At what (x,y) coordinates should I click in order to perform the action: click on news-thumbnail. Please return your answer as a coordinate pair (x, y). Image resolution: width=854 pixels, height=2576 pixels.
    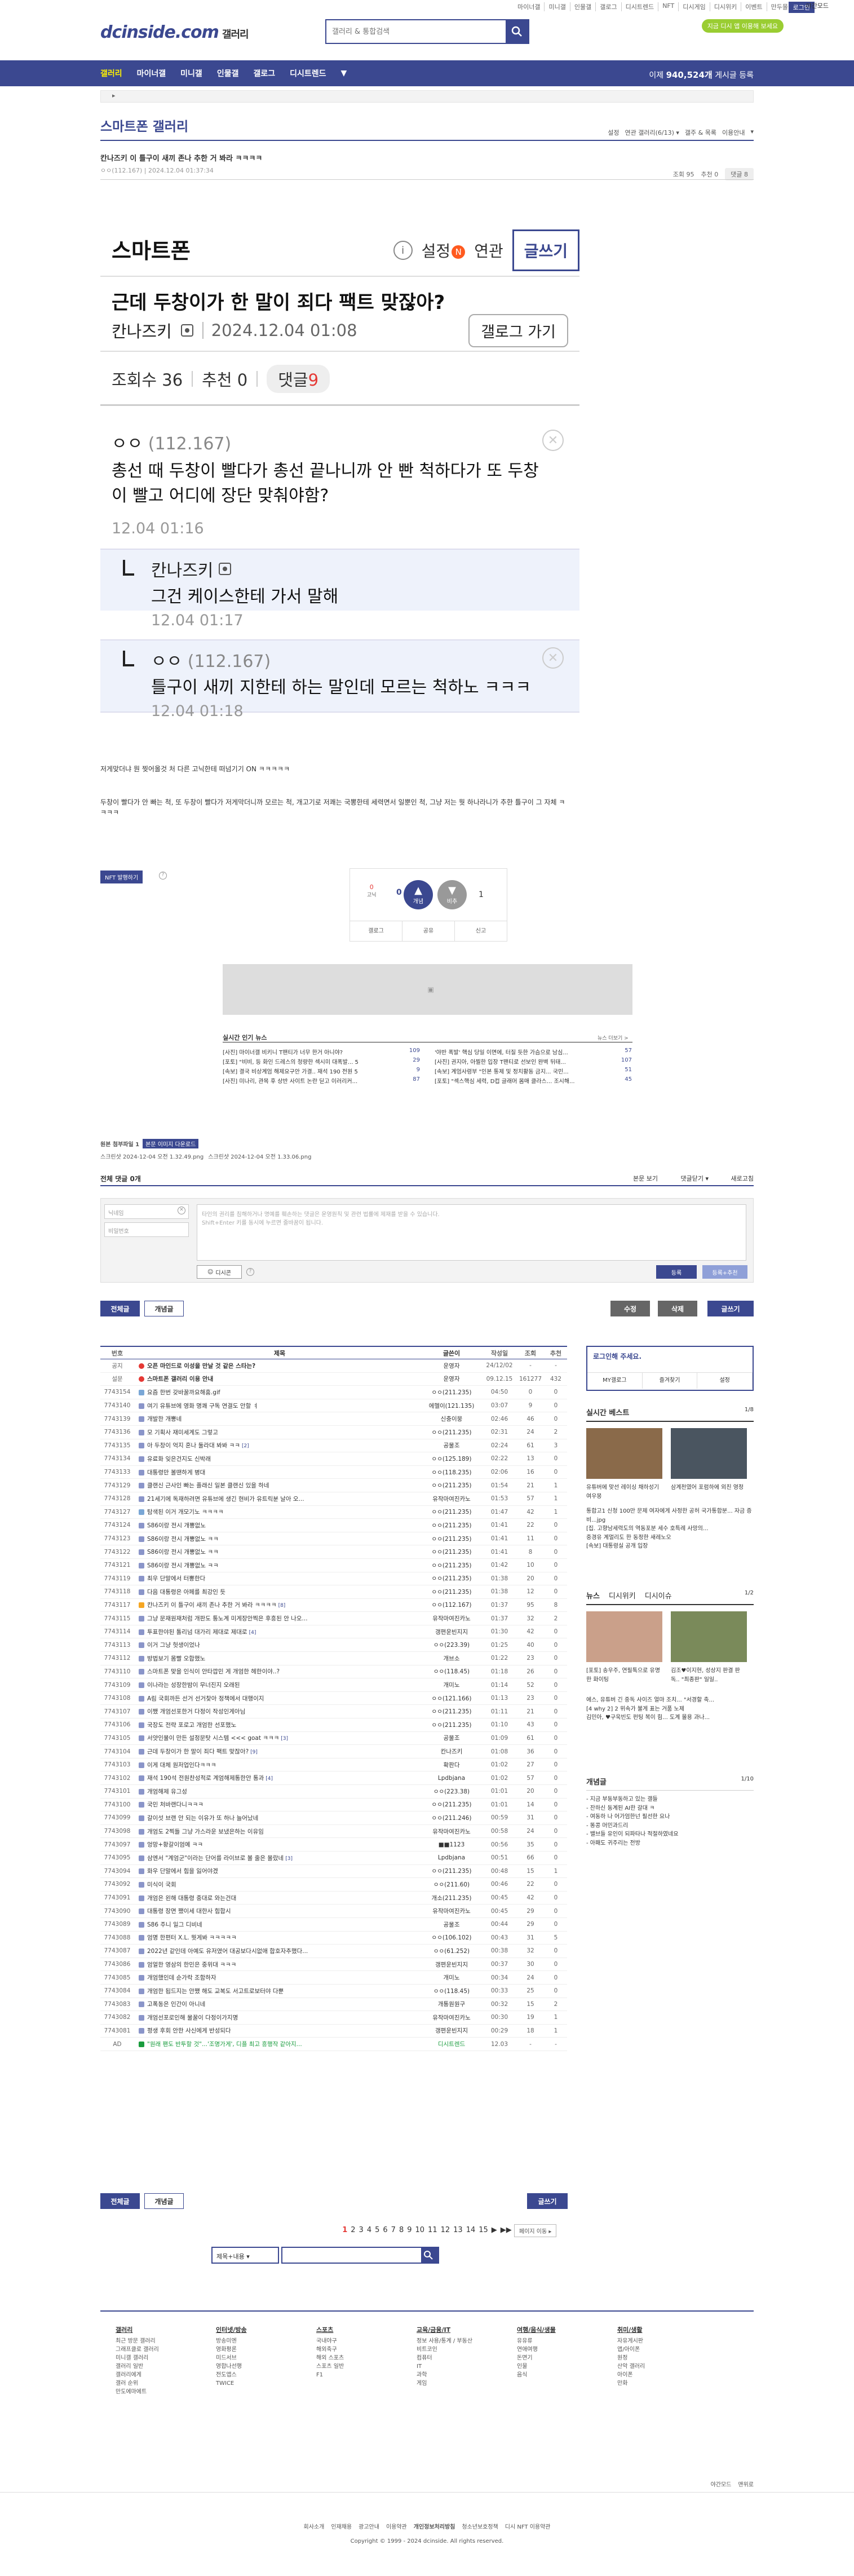
    Looking at the image, I should click on (624, 1636).